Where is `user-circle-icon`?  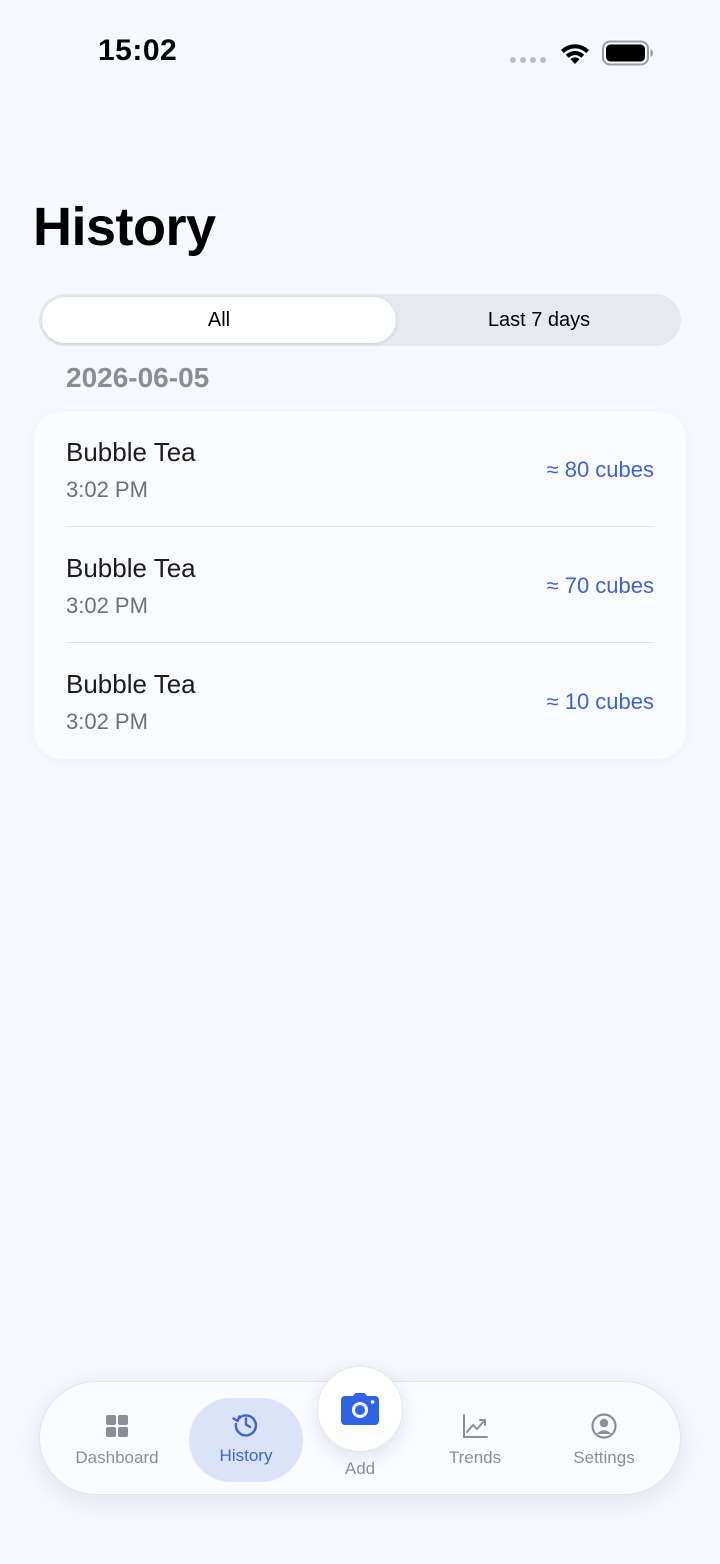
user-circle-icon is located at coordinates (604, 1426).